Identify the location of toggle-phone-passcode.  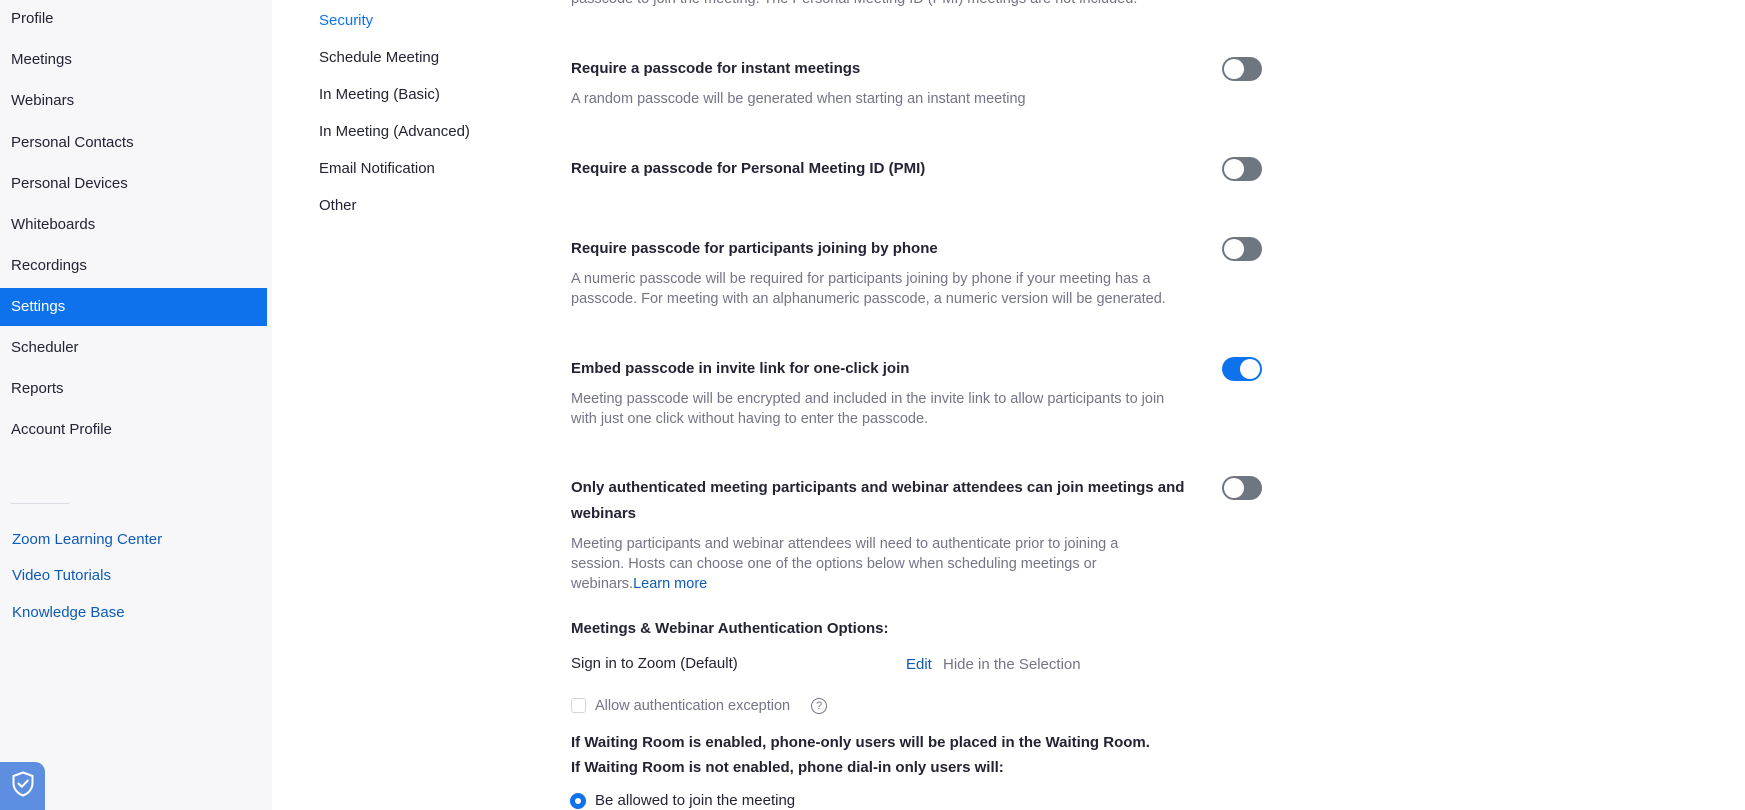
(1242, 249).